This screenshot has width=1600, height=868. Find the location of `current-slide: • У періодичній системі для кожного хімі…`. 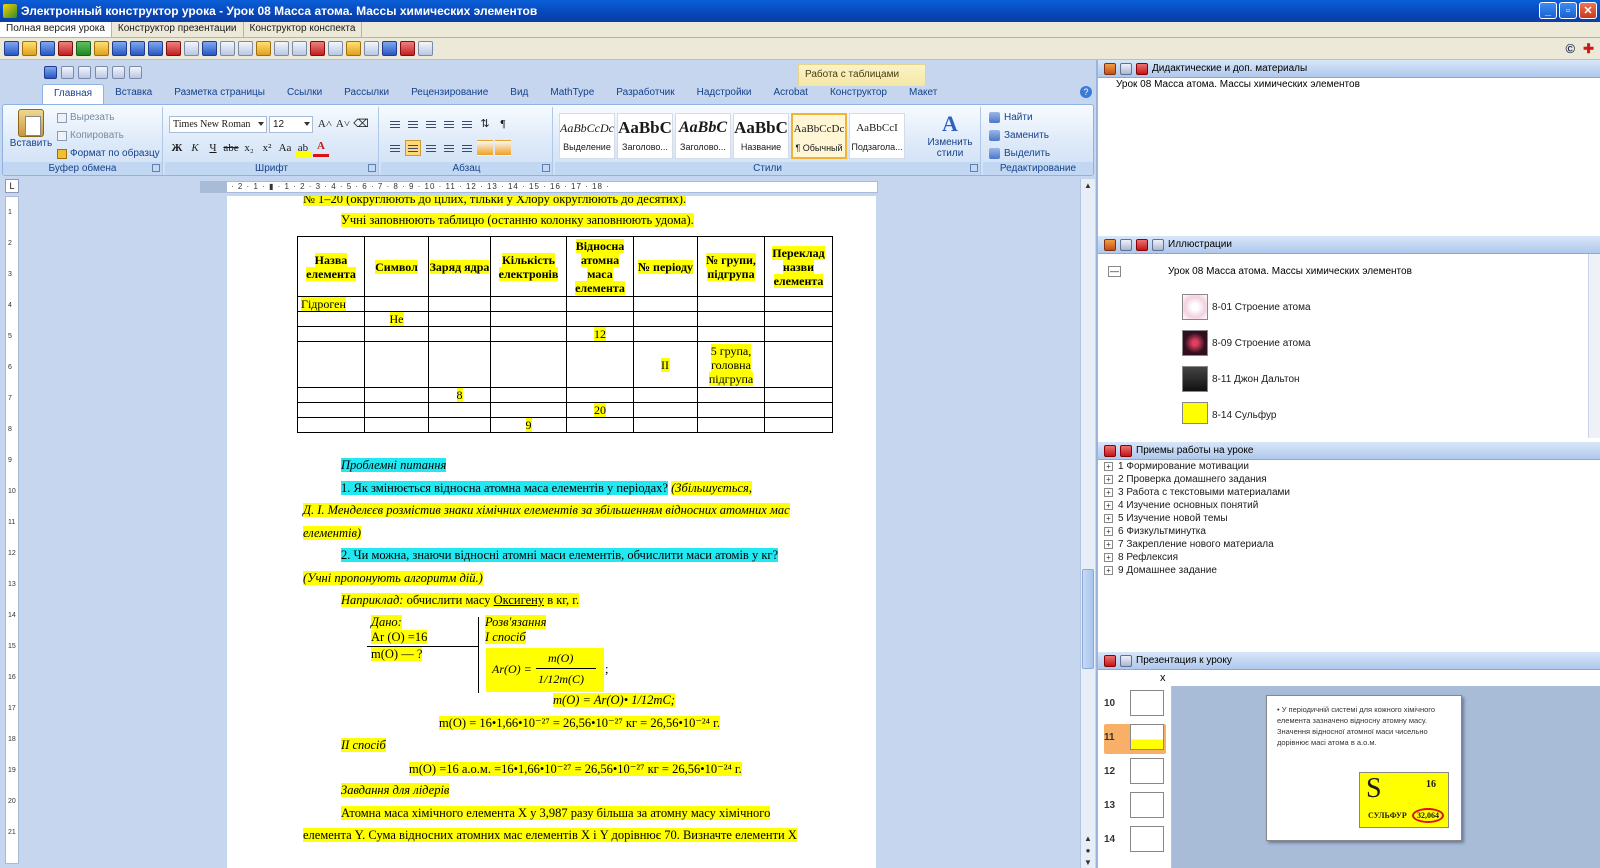

current-slide: • У періодичній системі для кожного хімі… is located at coordinates (1364, 768).